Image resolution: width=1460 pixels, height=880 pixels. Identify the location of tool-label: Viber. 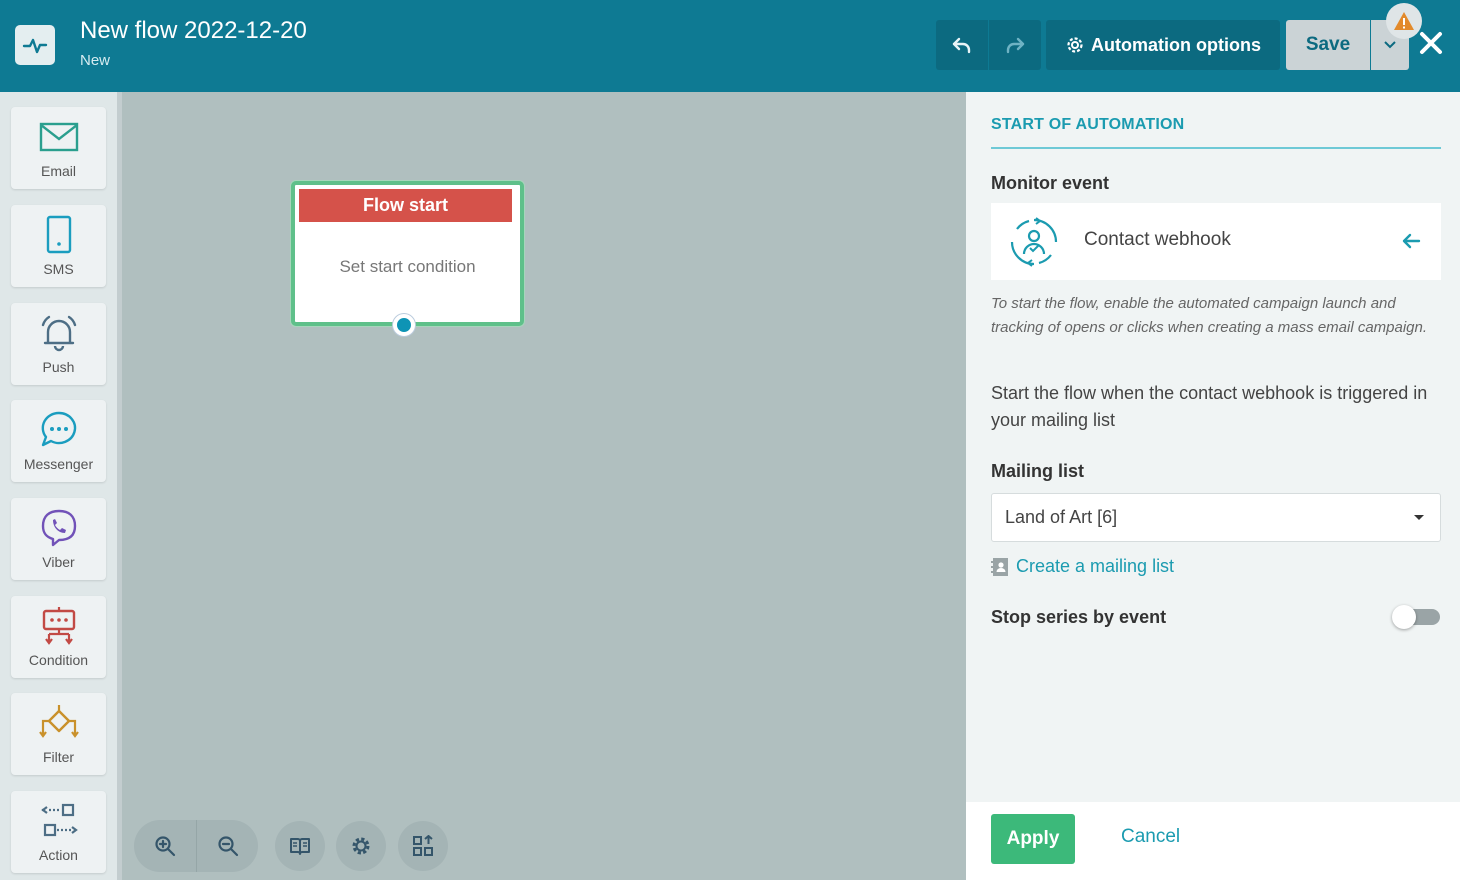
(58, 562).